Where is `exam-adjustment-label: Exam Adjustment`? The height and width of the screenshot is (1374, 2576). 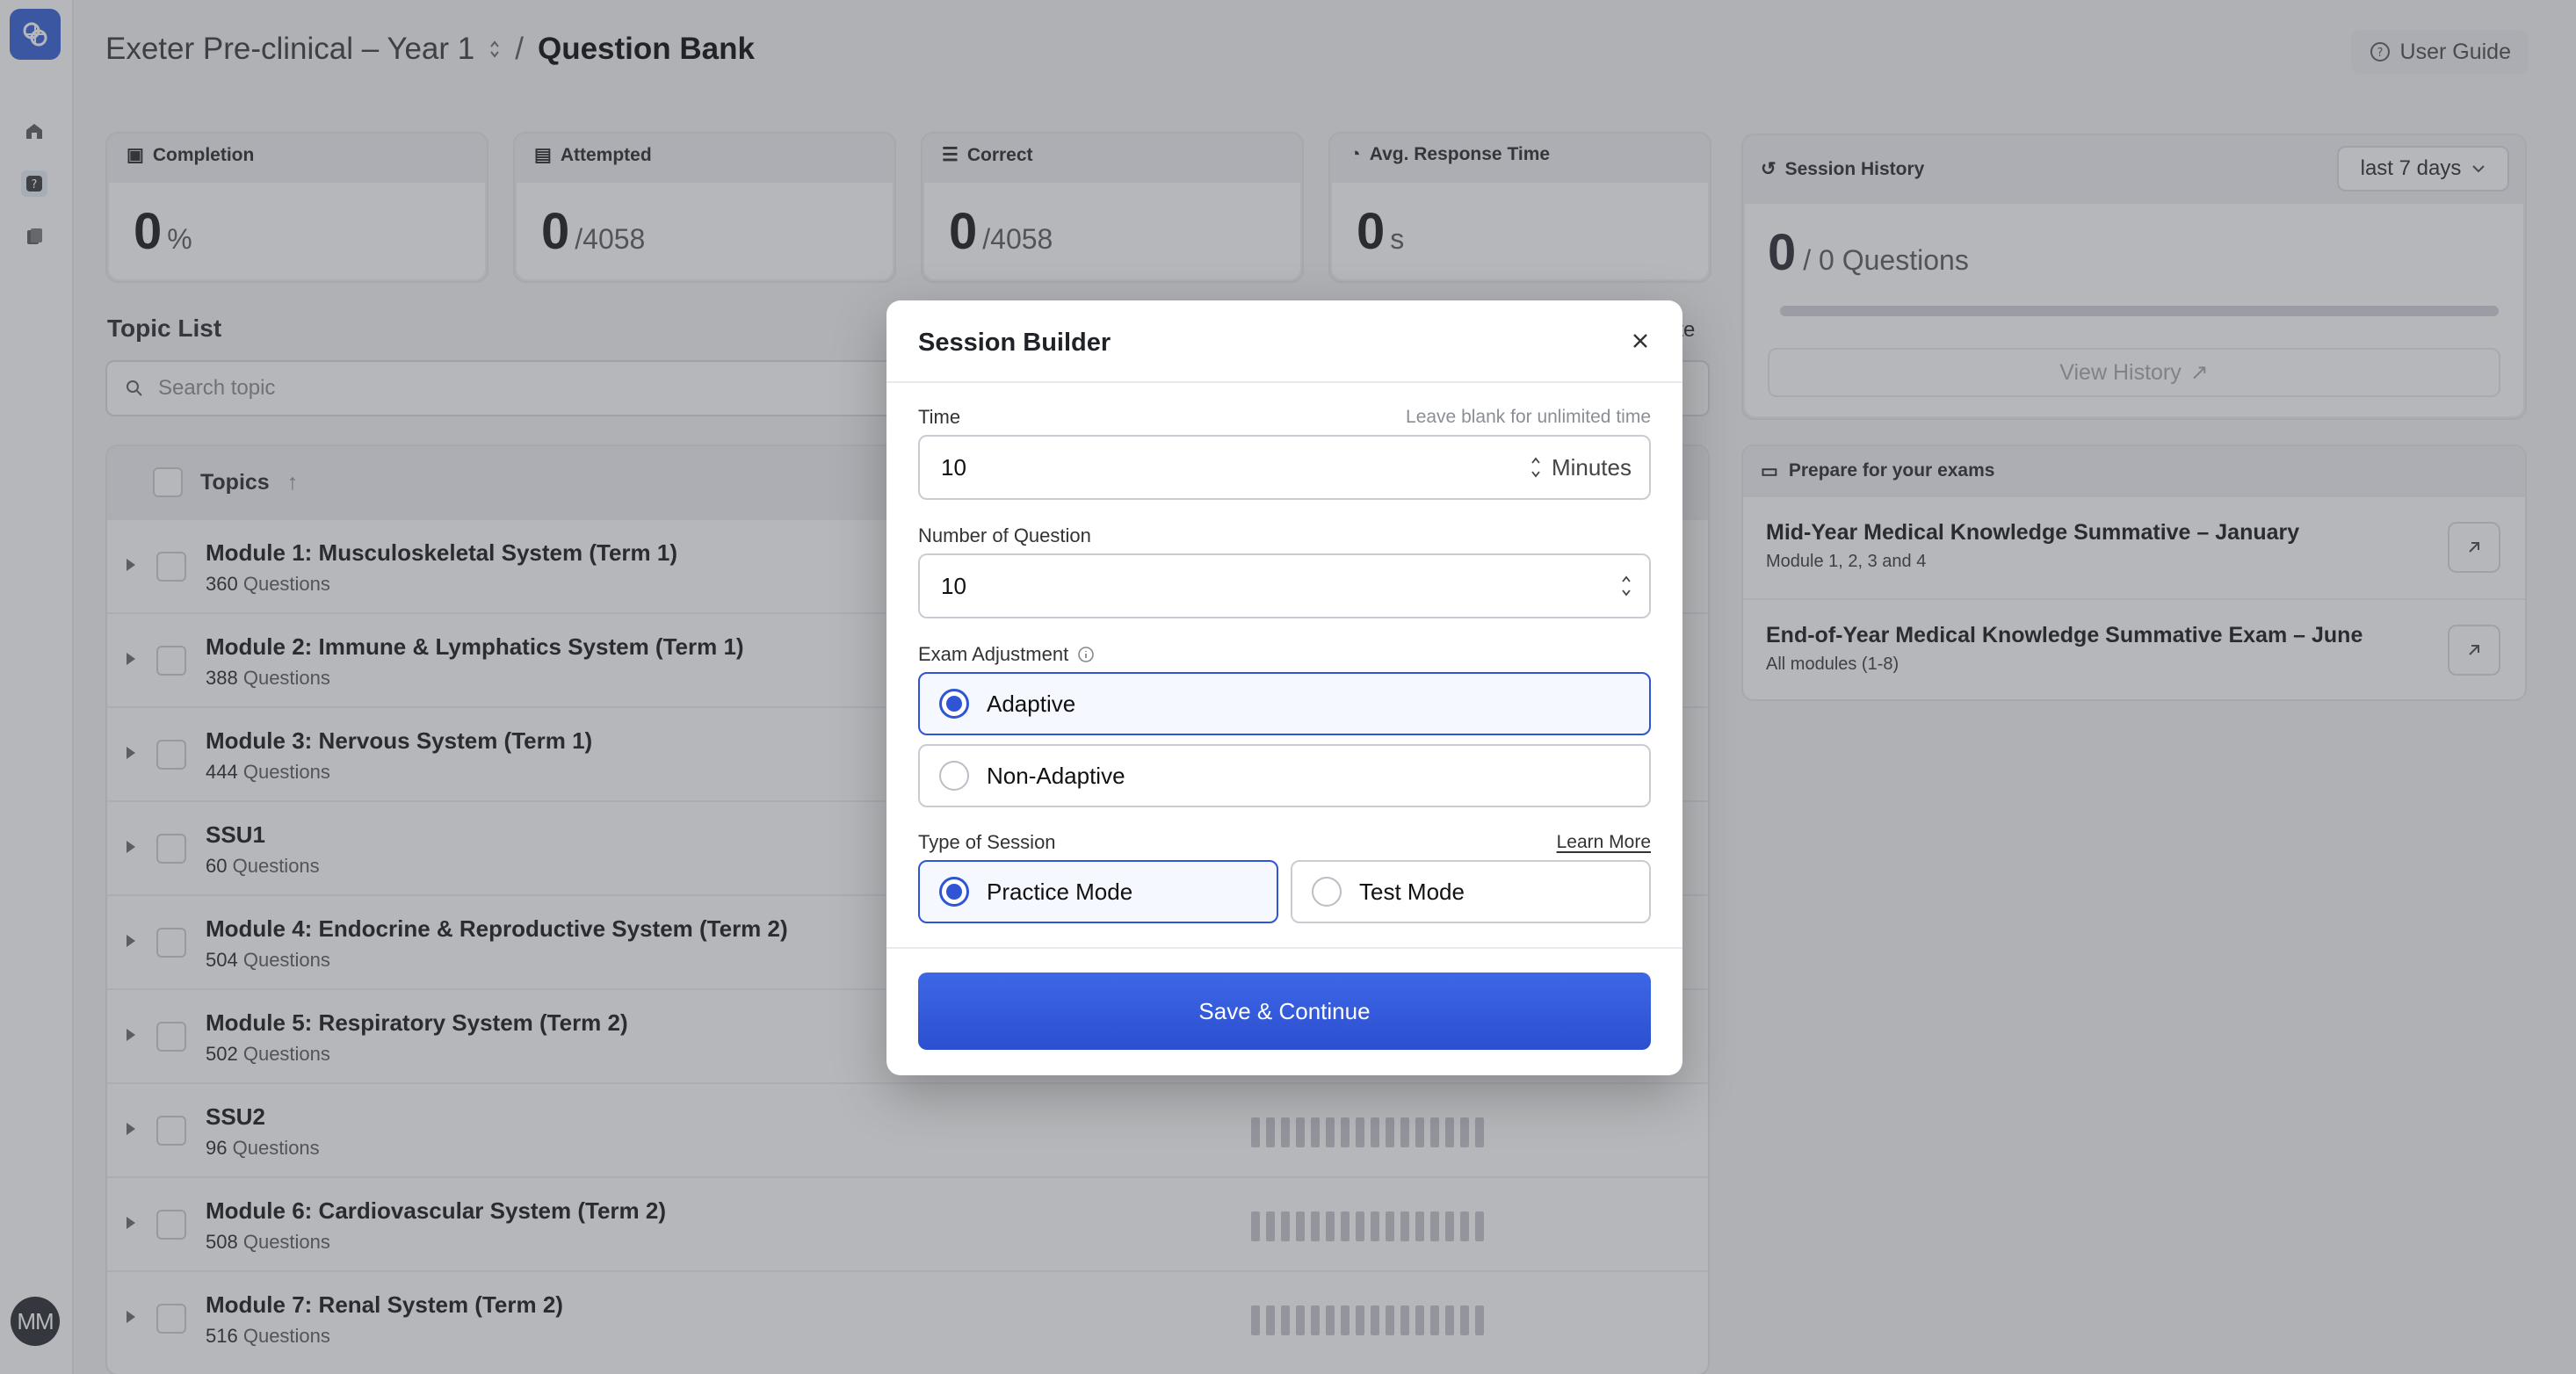 exam-adjustment-label: Exam Adjustment is located at coordinates (993, 654).